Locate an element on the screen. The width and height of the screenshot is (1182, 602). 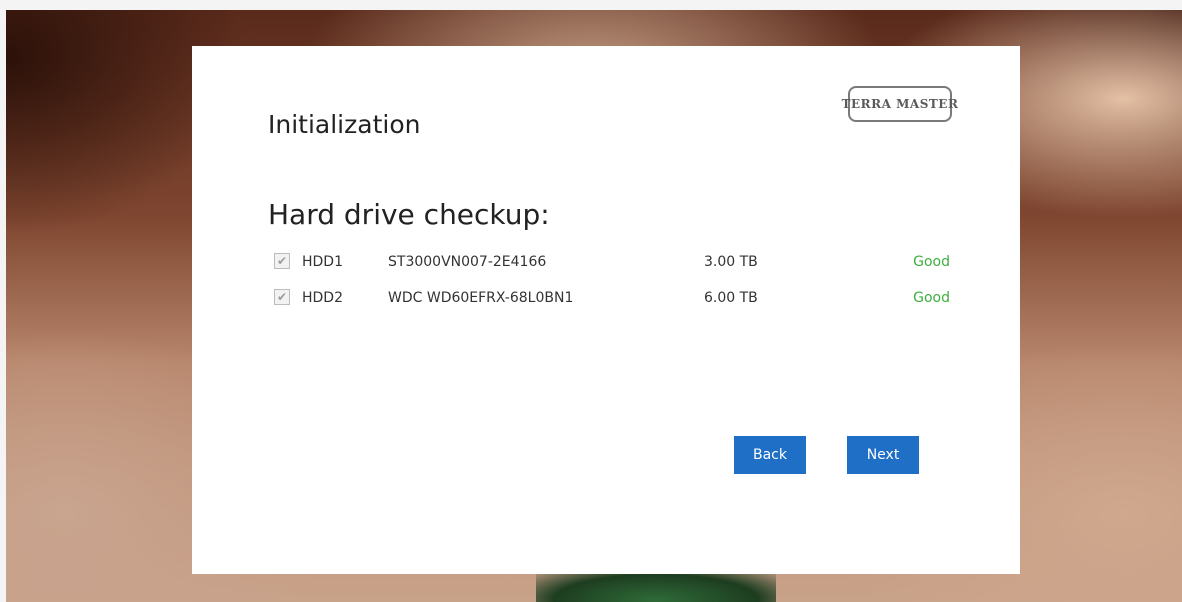
background-decoration is located at coordinates (656, 586).